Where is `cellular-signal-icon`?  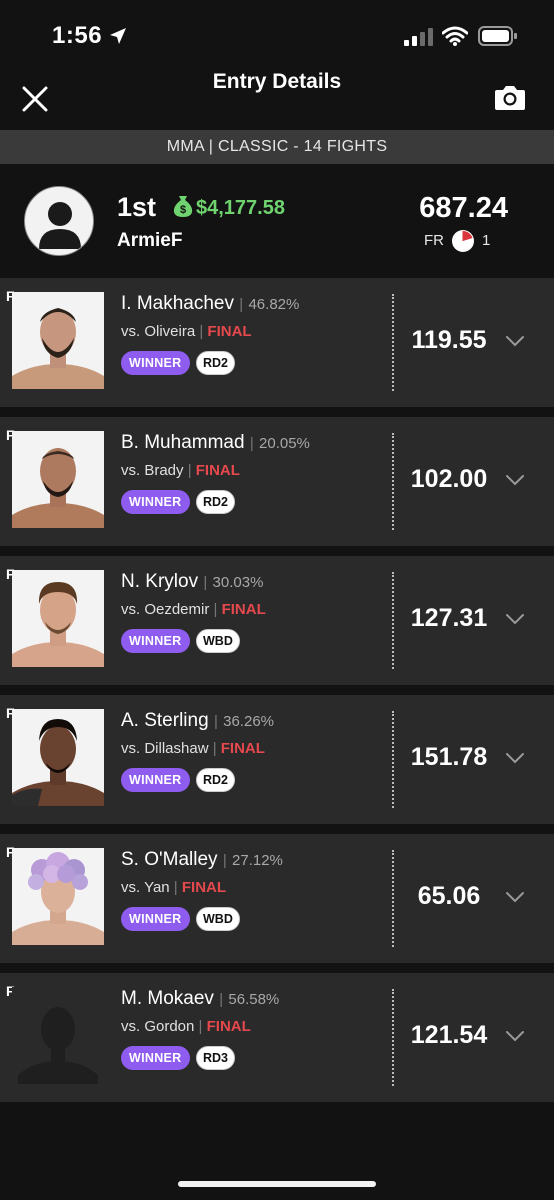 cellular-signal-icon is located at coordinates (418, 37).